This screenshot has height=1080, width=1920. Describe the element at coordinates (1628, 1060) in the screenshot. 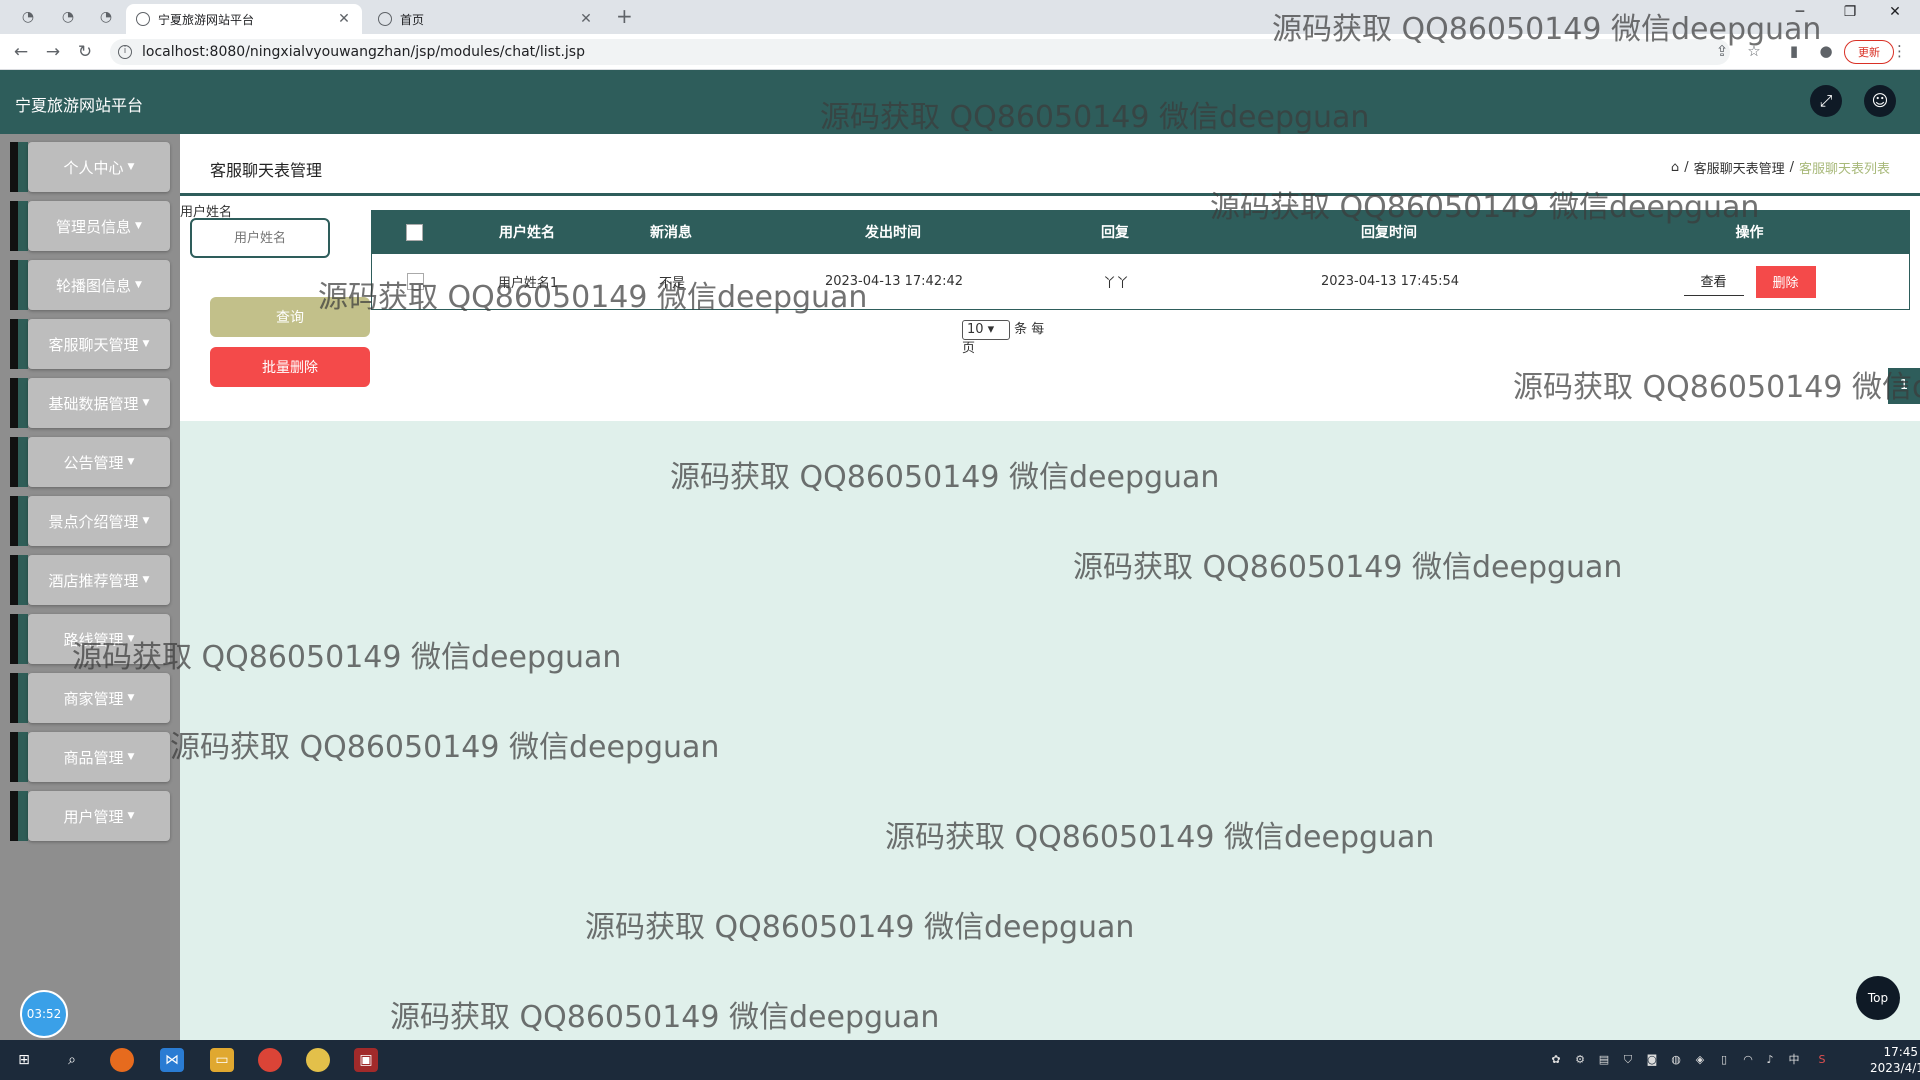

I see `shield-icon: ⛉` at that location.